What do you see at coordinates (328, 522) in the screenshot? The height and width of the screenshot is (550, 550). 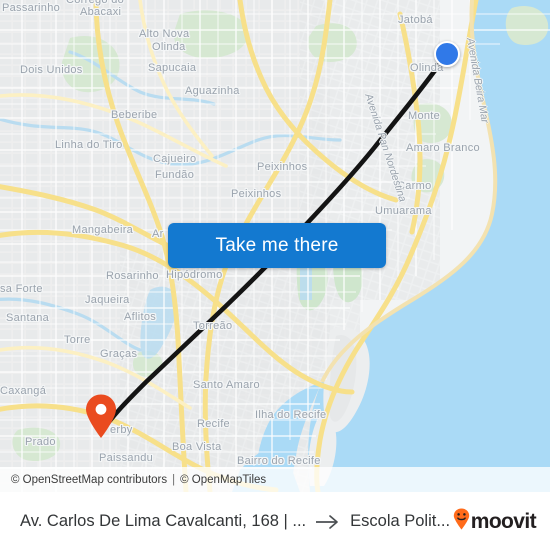 I see `arrow-right-icon` at bounding box center [328, 522].